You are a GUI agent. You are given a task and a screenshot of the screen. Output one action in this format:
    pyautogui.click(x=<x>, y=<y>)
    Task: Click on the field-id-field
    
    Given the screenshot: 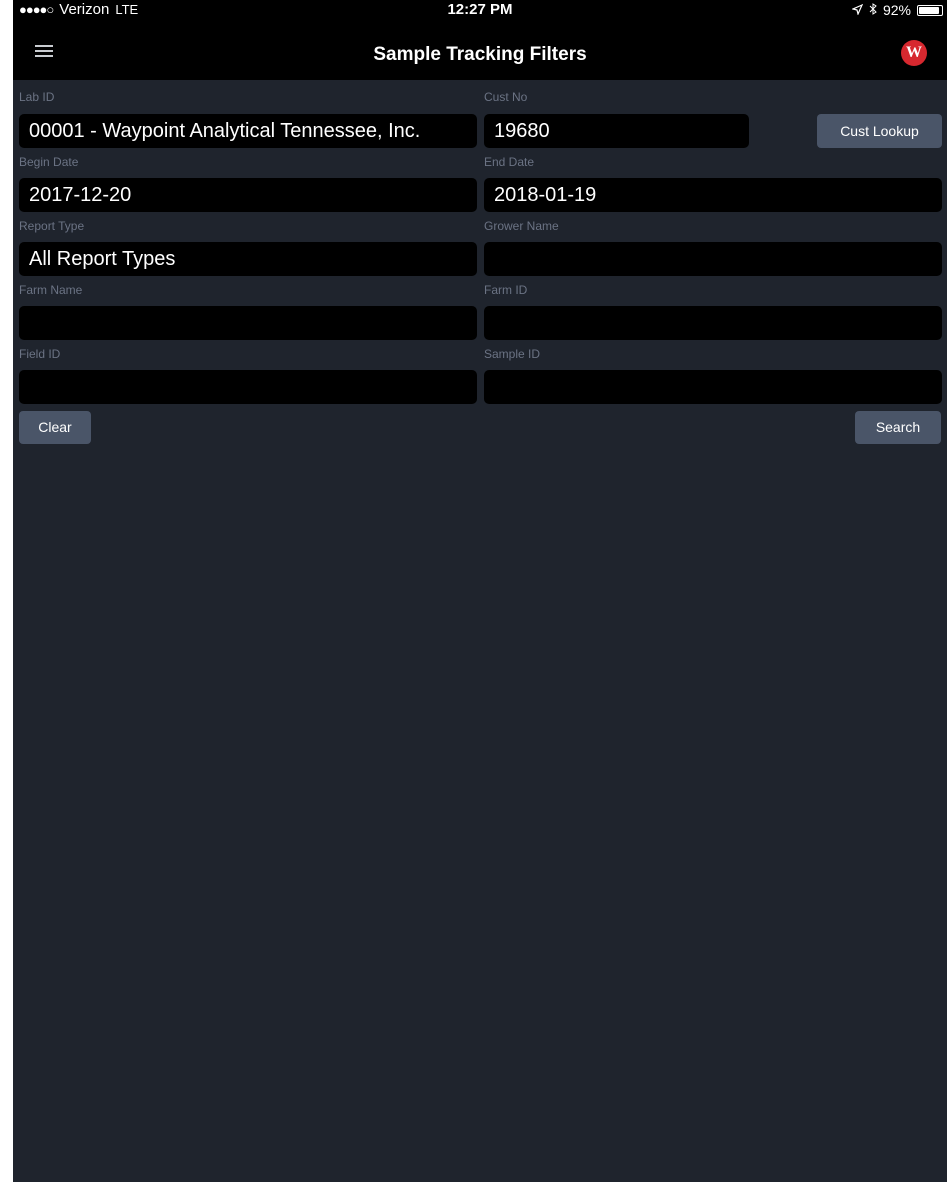 What is the action you would take?
    pyautogui.click(x=248, y=387)
    